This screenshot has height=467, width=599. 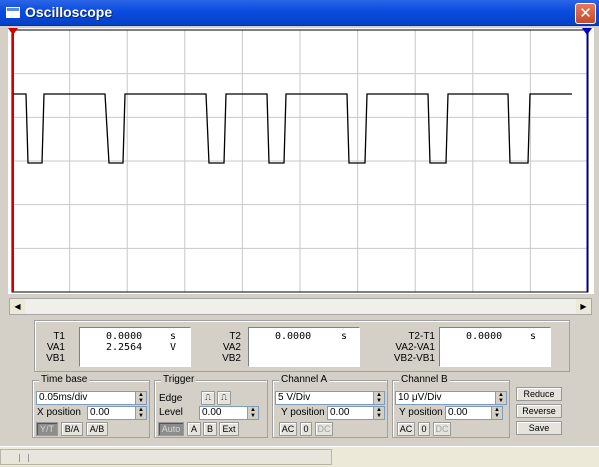 What do you see at coordinates (378, 398) in the screenshot?
I see `channel-a-spin-icon: ▲ ▼` at bounding box center [378, 398].